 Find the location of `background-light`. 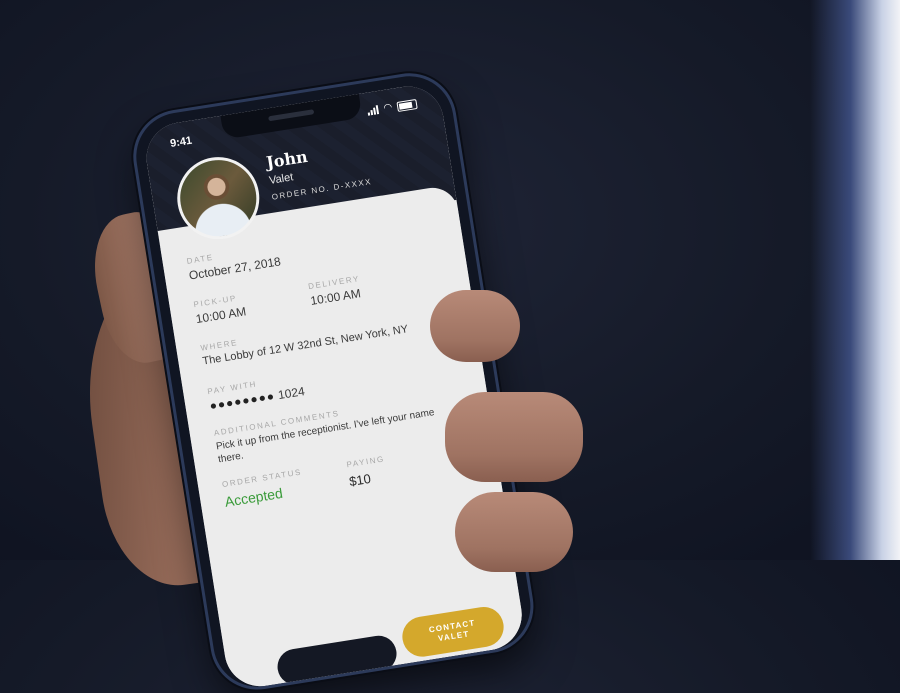

background-light is located at coordinates (855, 280).